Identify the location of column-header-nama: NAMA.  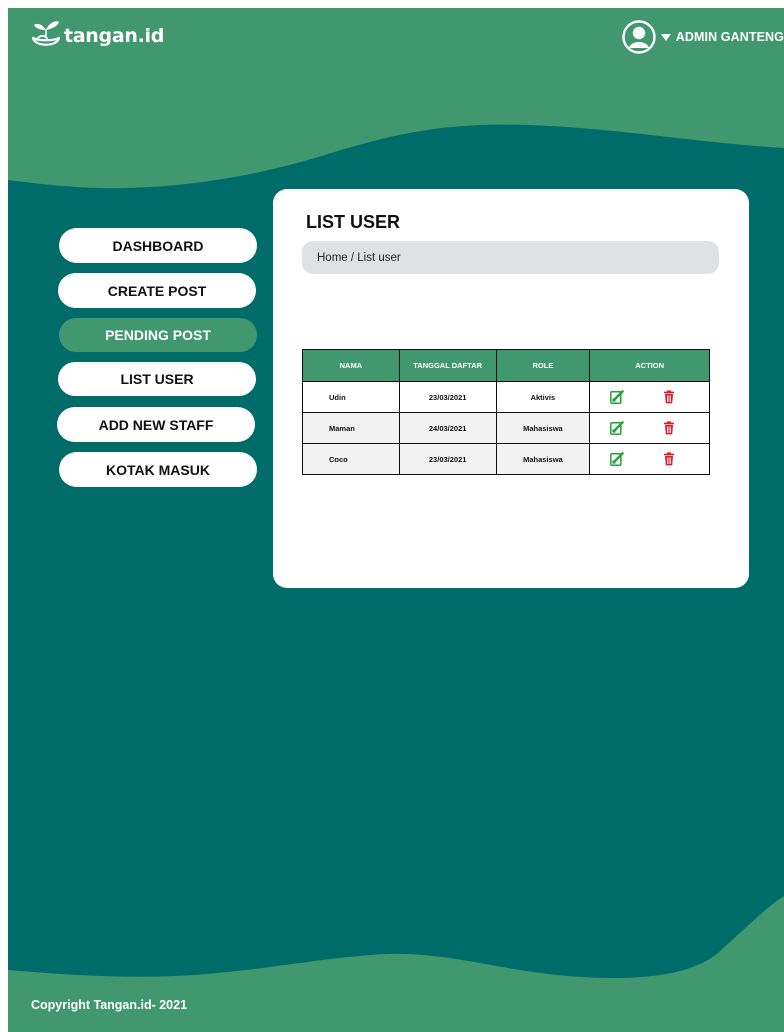
(351, 365).